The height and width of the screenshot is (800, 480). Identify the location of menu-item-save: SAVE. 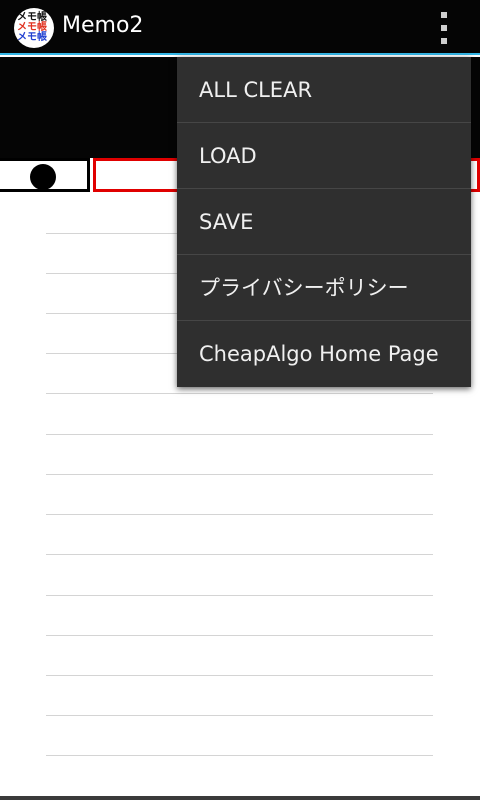
(324, 222).